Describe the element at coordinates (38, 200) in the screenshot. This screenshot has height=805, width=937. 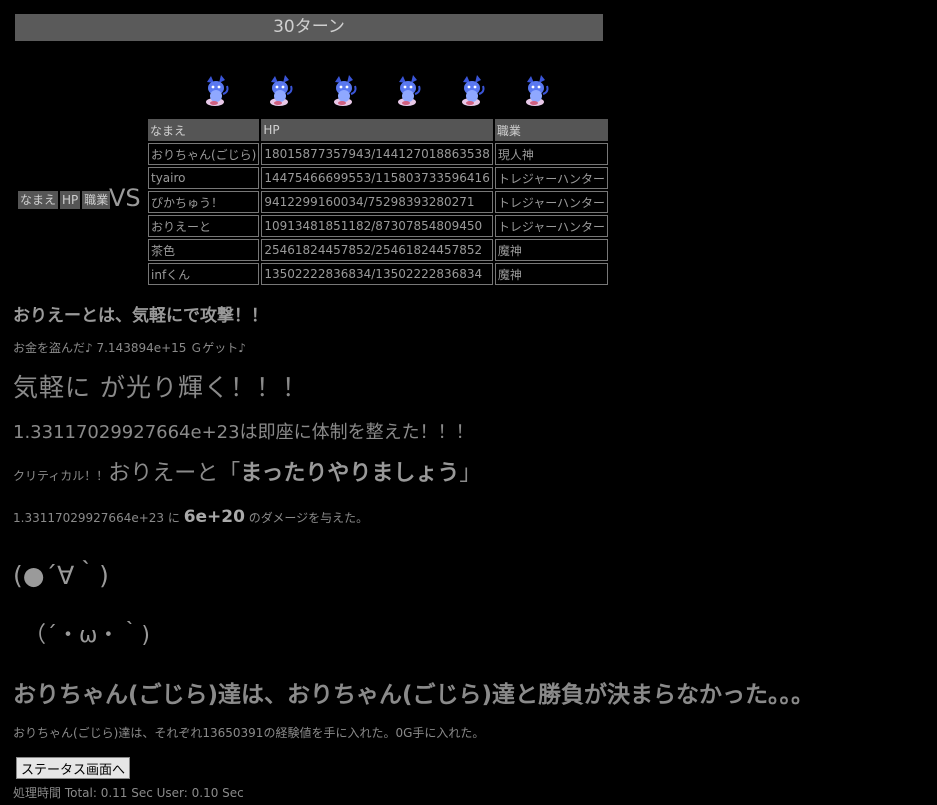
I see `enemy-header-name: なまえ` at that location.